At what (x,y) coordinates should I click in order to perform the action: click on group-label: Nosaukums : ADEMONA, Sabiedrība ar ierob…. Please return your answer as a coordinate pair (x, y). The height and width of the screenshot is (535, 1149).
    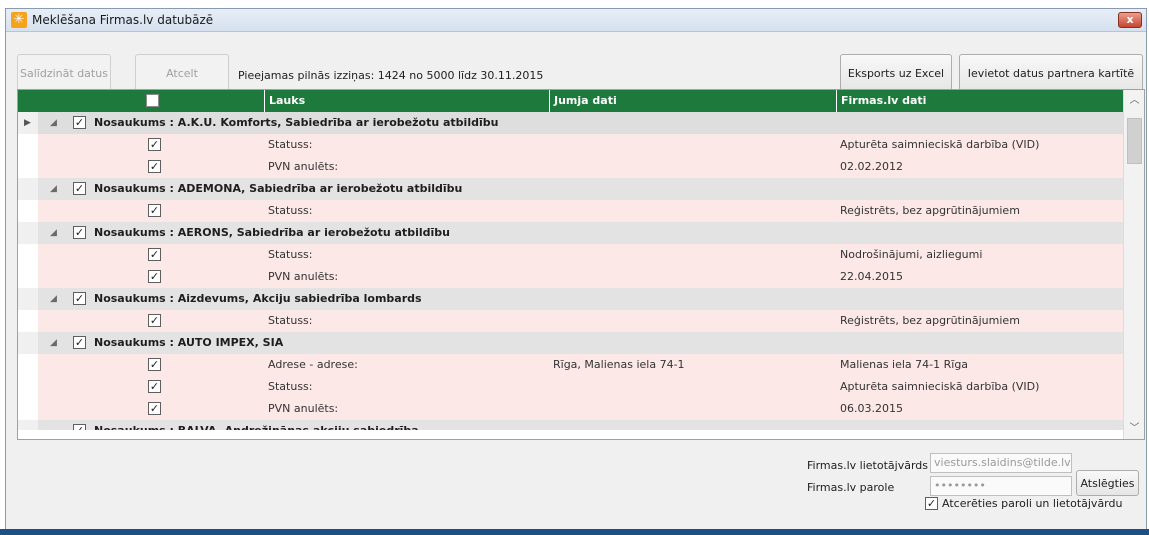
    Looking at the image, I should click on (278, 188).